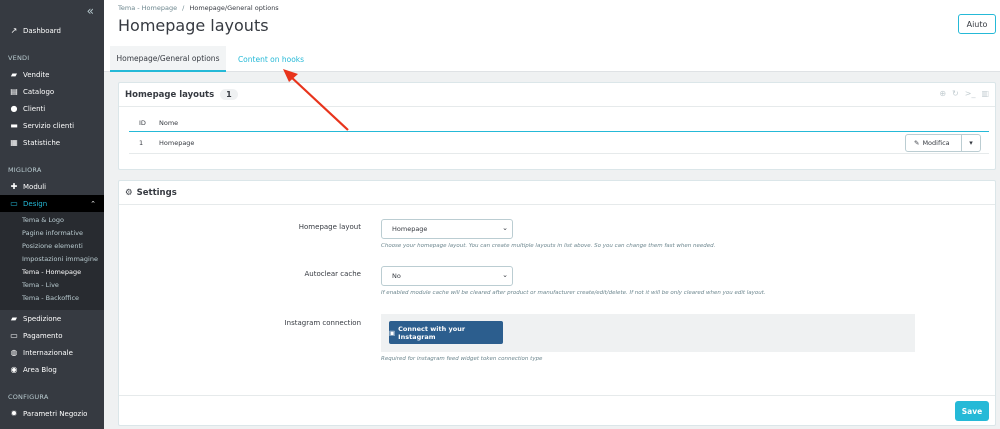 Image resolution: width=1000 pixels, height=429 pixels. Describe the element at coordinates (970, 93) in the screenshot. I see `terminal-icon: >_` at that location.